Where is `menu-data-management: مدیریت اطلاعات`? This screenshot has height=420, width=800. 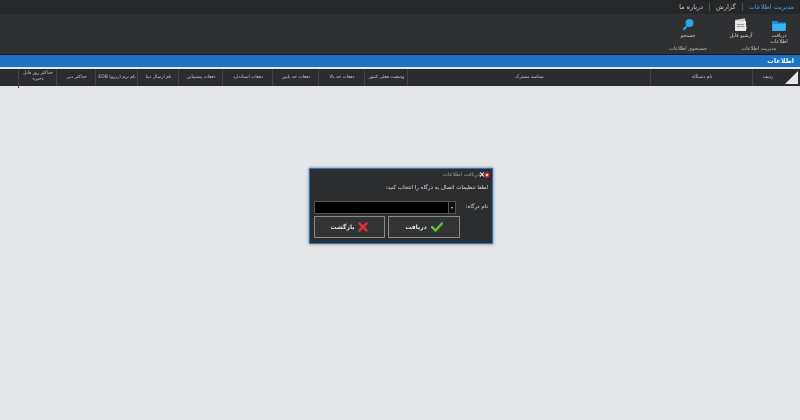 menu-data-management: مدیریت اطلاعات is located at coordinates (771, 7).